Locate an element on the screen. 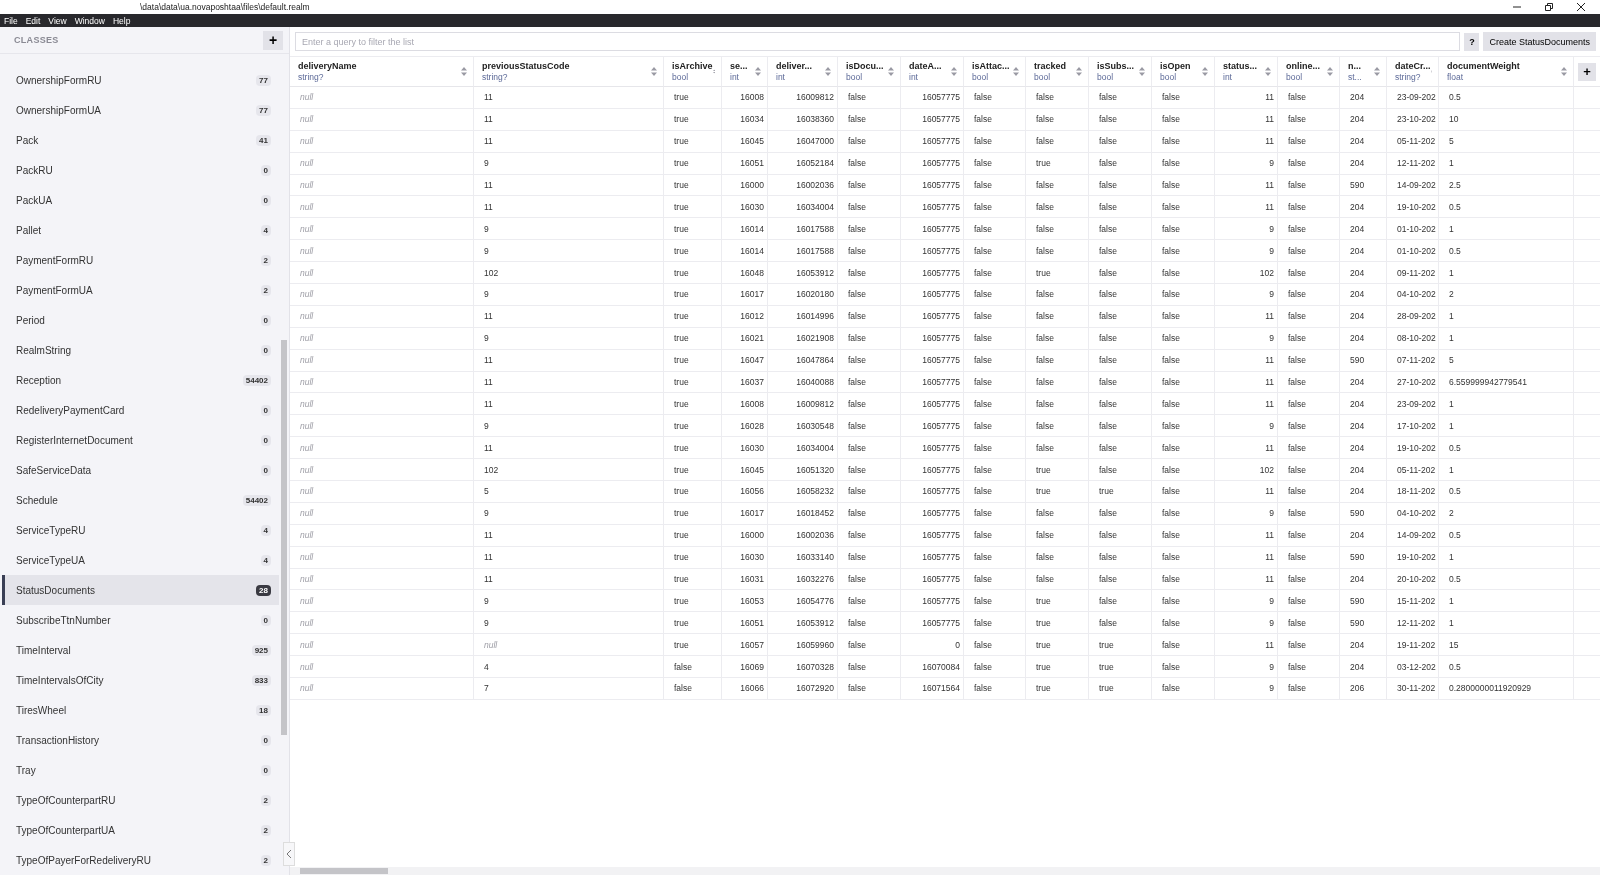  table-cell: 16057775 is located at coordinates (941, 469).